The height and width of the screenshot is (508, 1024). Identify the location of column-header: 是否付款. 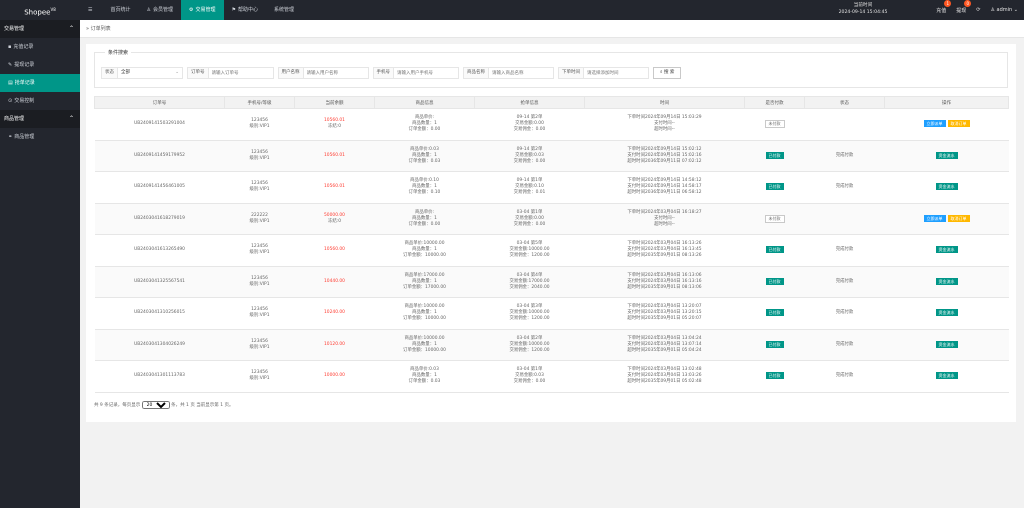
(774, 102).